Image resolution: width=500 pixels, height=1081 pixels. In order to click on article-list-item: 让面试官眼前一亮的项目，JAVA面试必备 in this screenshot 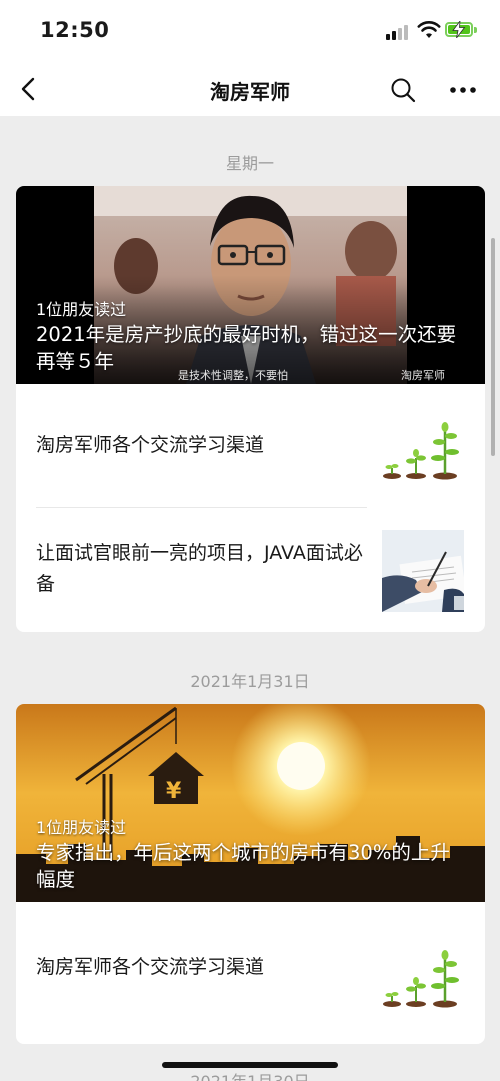, I will do `click(250, 570)`.